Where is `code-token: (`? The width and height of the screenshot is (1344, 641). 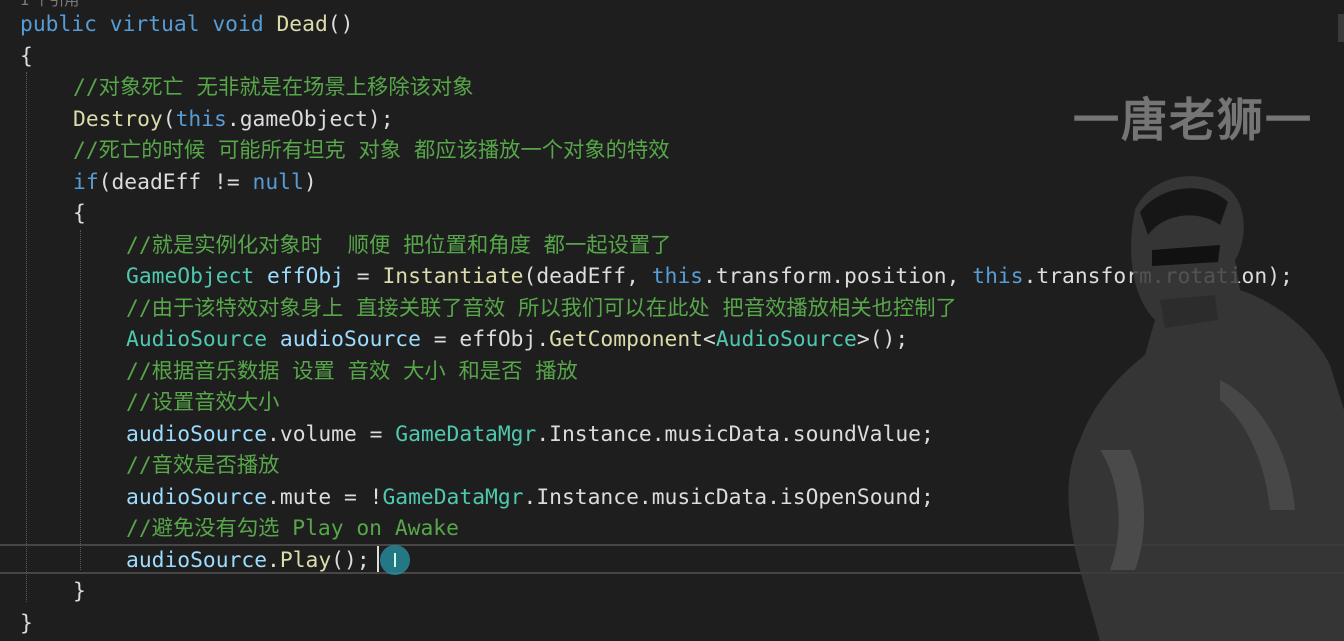 code-token: ( is located at coordinates (169, 119).